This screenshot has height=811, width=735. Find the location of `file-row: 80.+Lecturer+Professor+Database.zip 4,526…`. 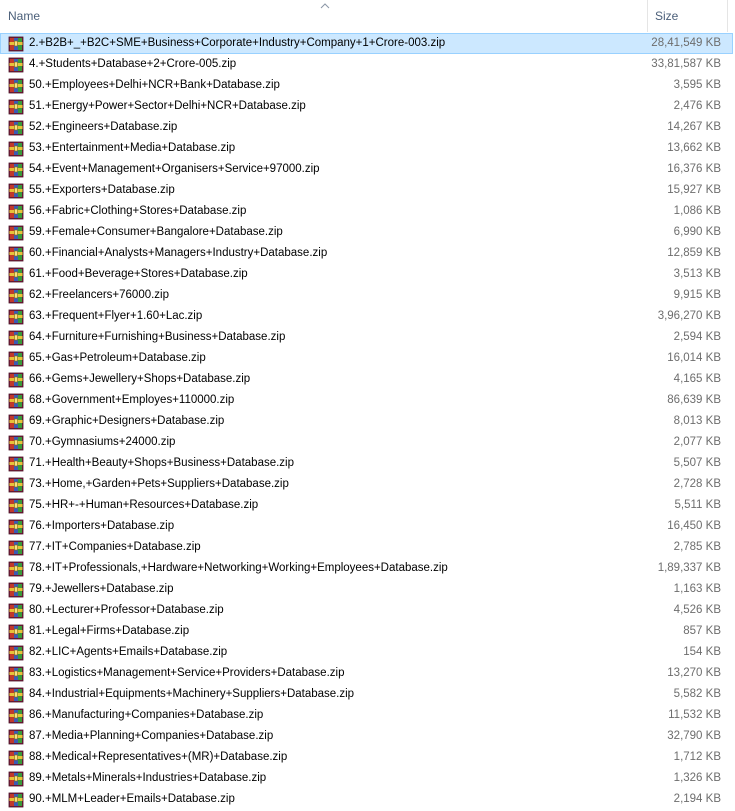

file-row: 80.+Lecturer+Professor+Database.zip 4,526… is located at coordinates (366, 610).